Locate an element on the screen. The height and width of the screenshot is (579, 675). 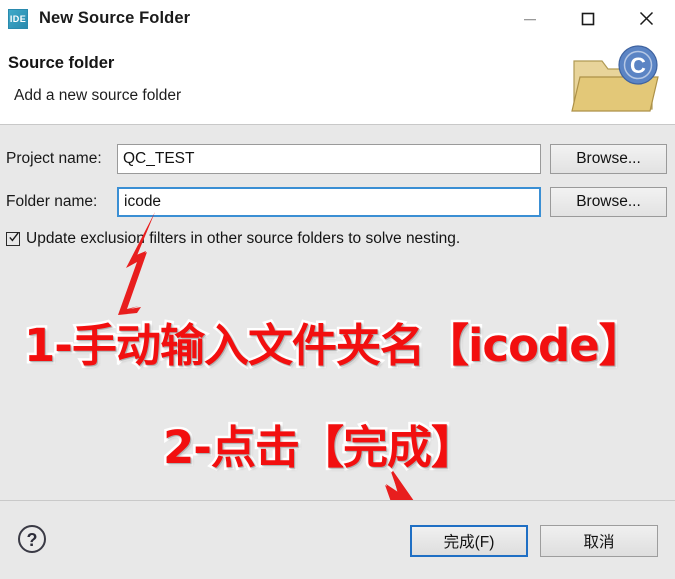
checkmark-icon is located at coordinates (14, 237).